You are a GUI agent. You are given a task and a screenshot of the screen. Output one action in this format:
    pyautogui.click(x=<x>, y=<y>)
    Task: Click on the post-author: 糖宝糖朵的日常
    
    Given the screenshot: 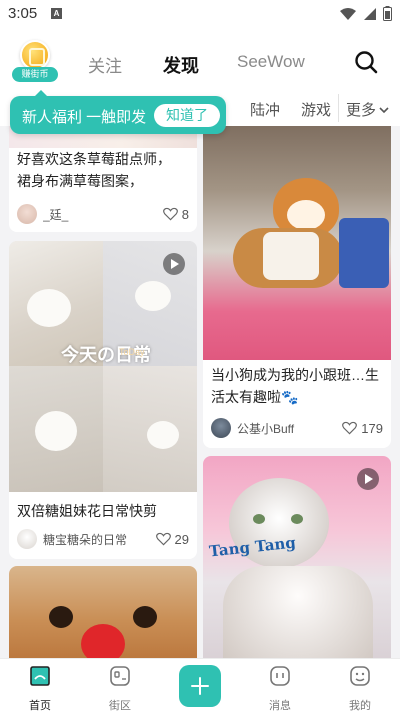 What is the action you would take?
    pyautogui.click(x=99, y=539)
    